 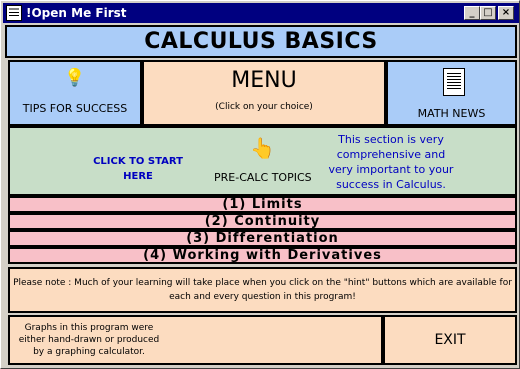 What do you see at coordinates (261, 13) in the screenshot?
I see `title-bar: !Open Me First _ □ ×` at bounding box center [261, 13].